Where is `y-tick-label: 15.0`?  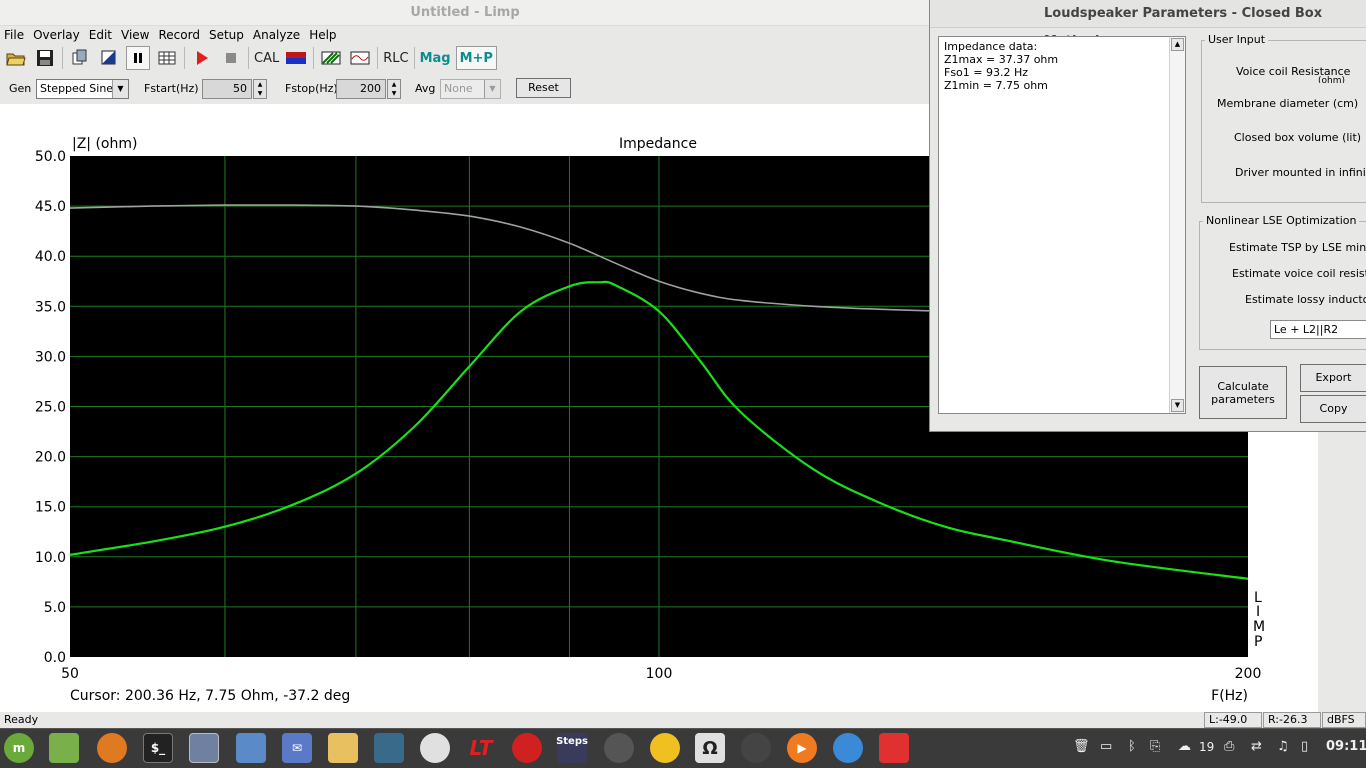 y-tick-label: 15.0 is located at coordinates (50, 508).